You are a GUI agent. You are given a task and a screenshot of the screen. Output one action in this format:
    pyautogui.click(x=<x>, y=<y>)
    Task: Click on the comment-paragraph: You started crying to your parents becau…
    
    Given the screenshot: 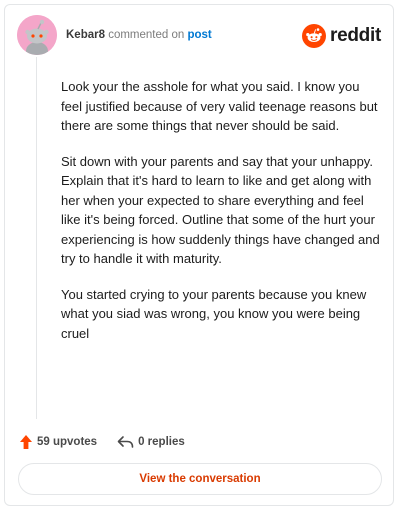 What is the action you would take?
    pyautogui.click(x=214, y=313)
    